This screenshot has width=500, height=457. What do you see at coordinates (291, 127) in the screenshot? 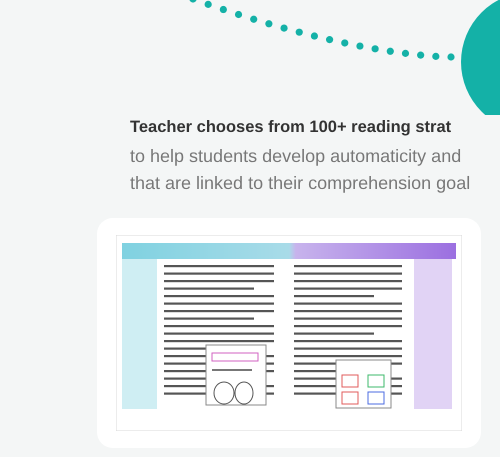
I see `step-heading: Teacher chooses from 100+ reading strat` at bounding box center [291, 127].